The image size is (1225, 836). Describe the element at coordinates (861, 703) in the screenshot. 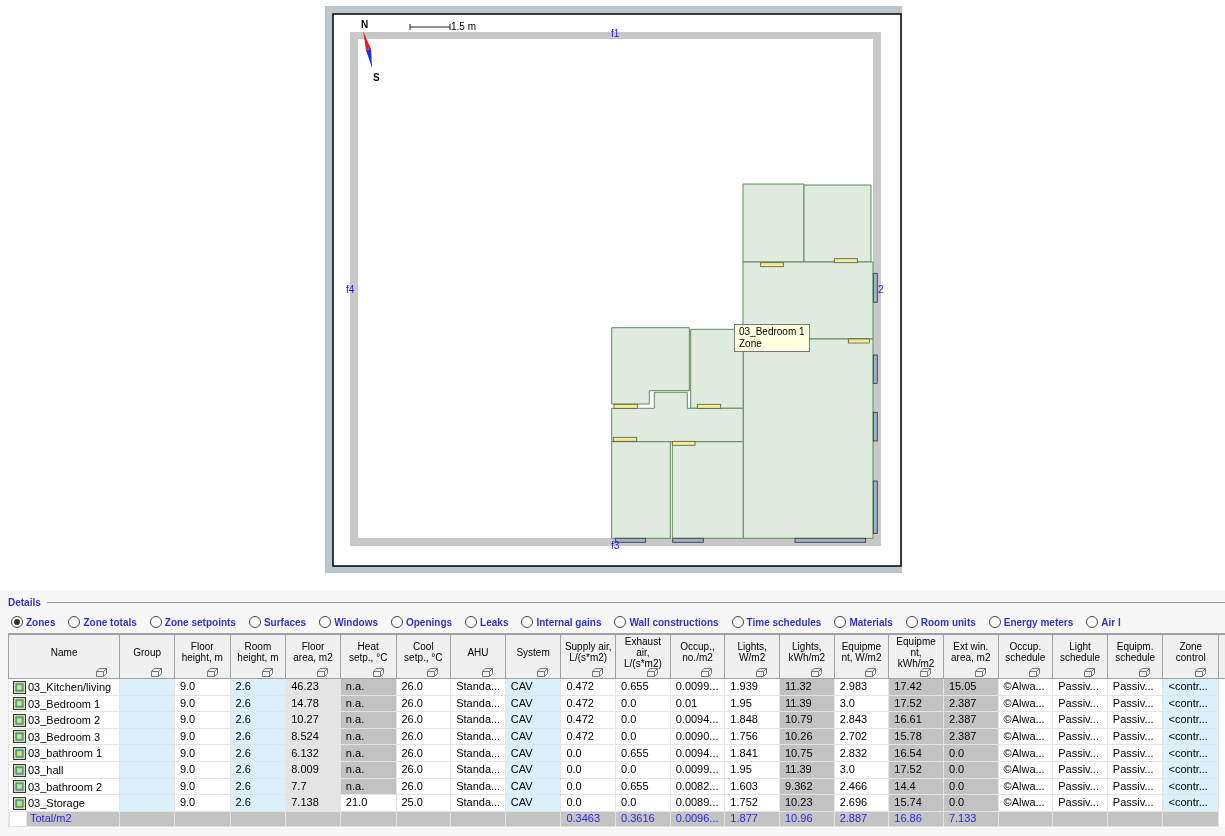

I see `table-cell: 3.0` at that location.